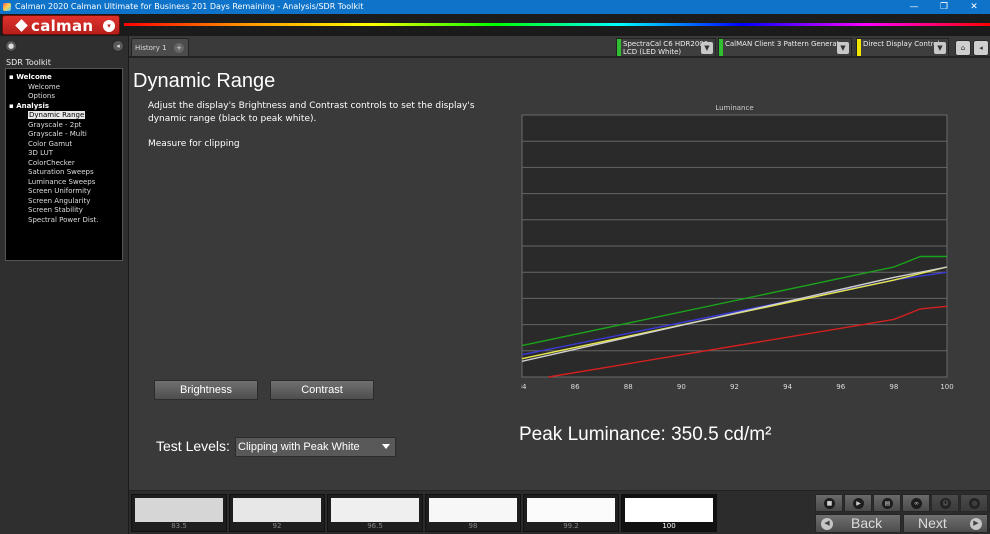 This screenshot has width=990, height=534. I want to click on loop-icon: ∞, so click(916, 503).